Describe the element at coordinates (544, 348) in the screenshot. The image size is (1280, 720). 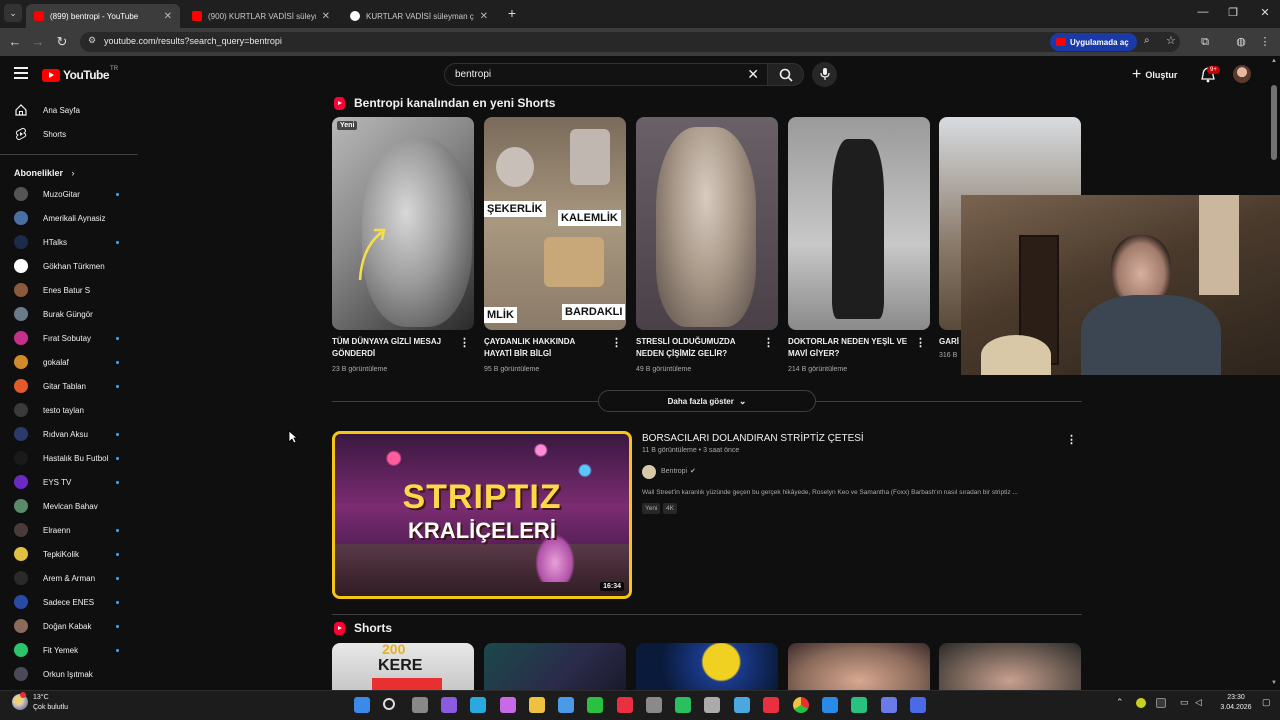
I see `short-title: ÇAYDANLIK HAKKINDA HAYATİ BİR BİLGİ` at that location.